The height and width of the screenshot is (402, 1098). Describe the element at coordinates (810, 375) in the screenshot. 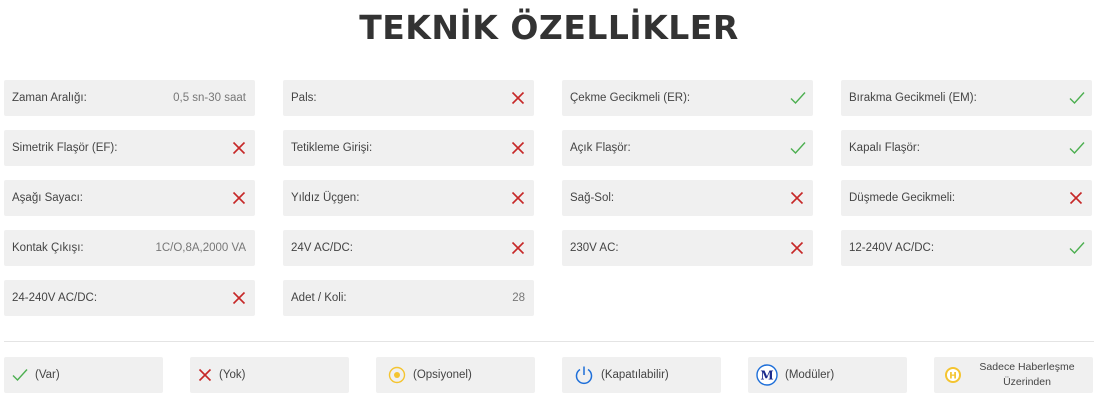

I see `legend-moduler-label: (Modüler)` at that location.